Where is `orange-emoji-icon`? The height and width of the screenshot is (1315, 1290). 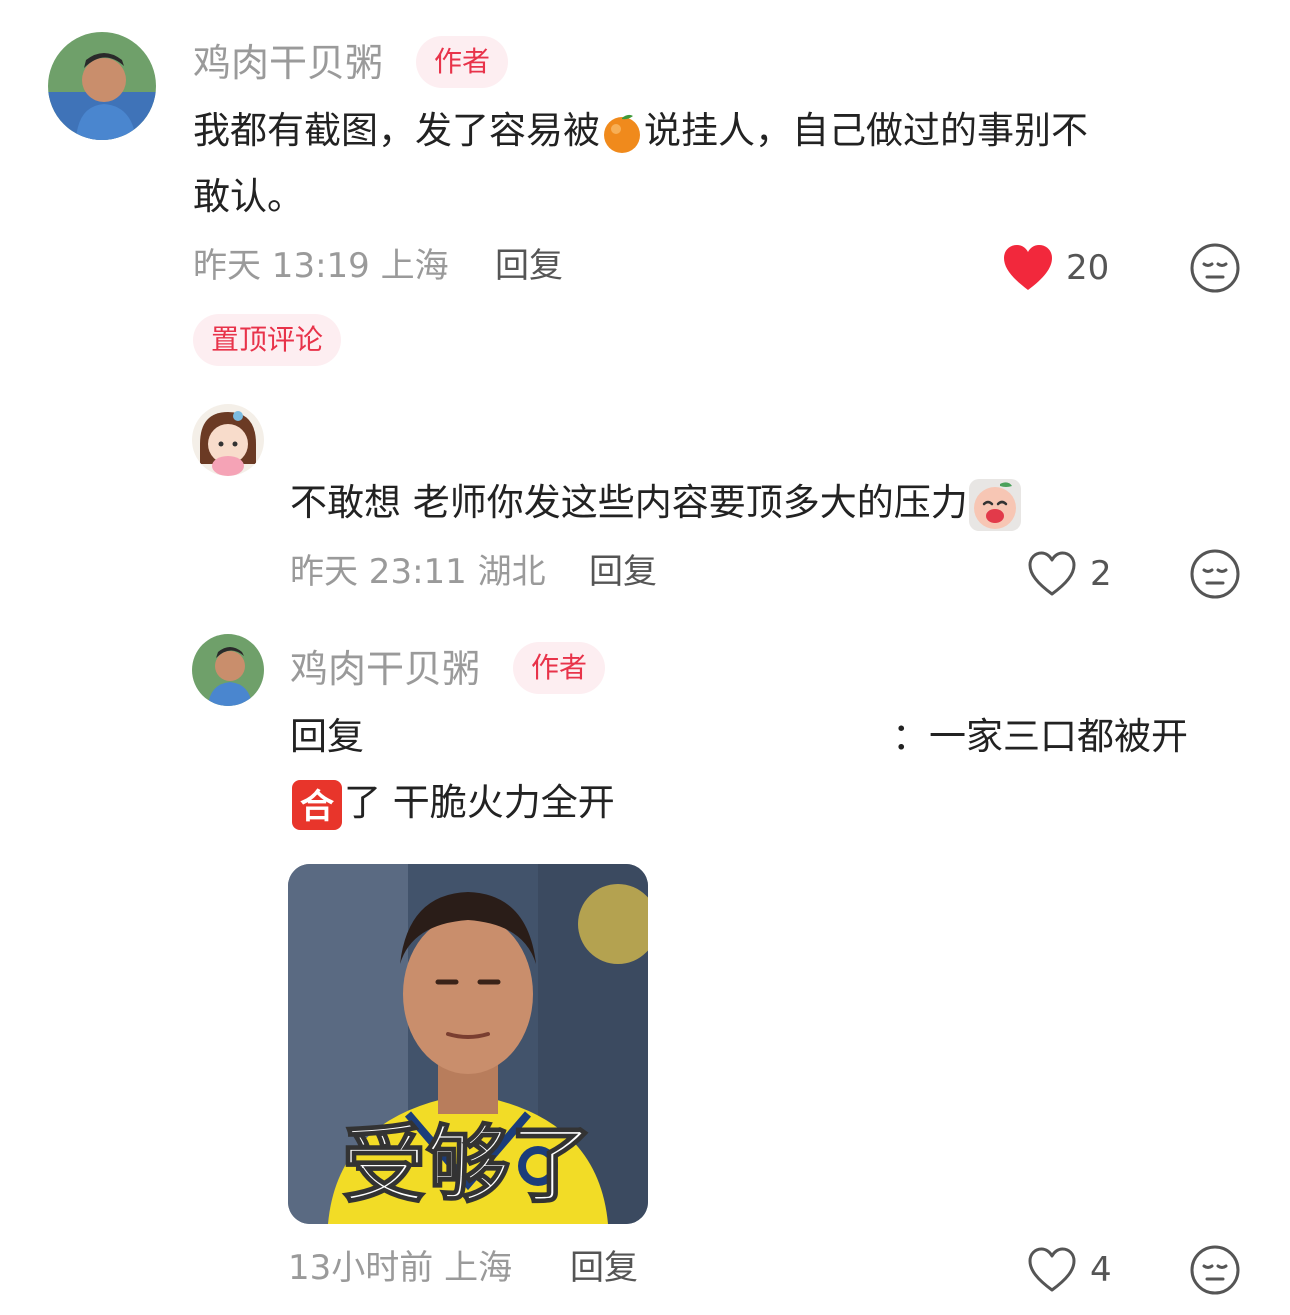
orange-emoji-icon is located at coordinates (622, 133).